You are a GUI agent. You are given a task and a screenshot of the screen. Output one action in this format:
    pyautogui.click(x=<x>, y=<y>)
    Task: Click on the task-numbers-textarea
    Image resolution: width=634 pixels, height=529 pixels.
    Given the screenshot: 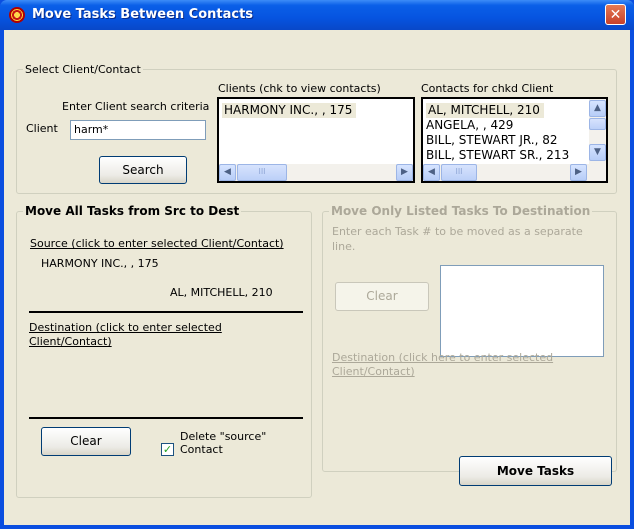 What is the action you would take?
    pyautogui.click(x=522, y=311)
    